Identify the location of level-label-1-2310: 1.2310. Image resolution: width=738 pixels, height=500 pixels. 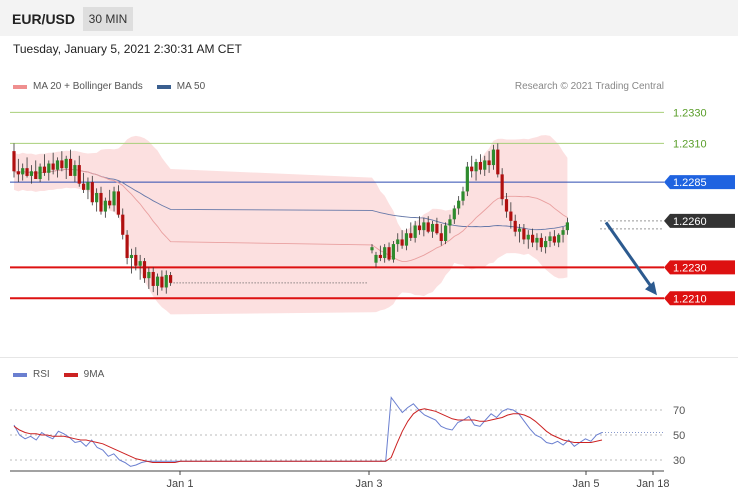
(690, 144).